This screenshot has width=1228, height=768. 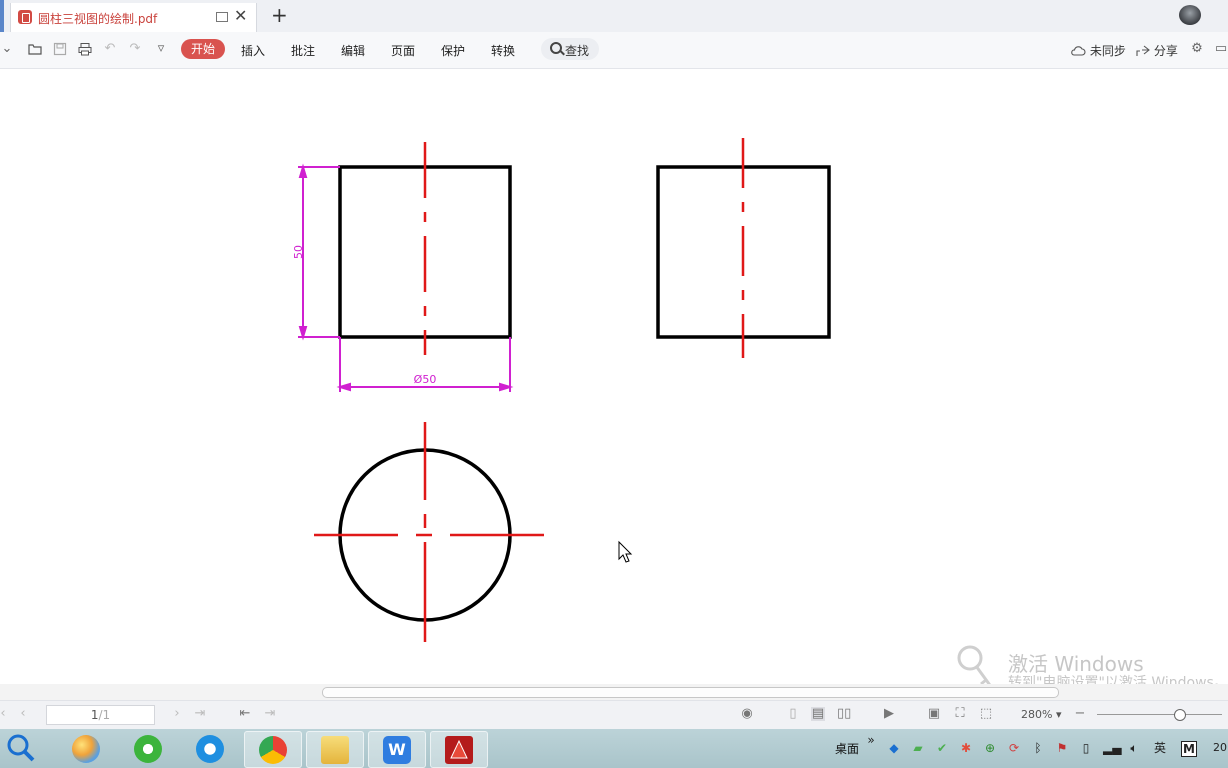 I want to click on save-icon, so click(x=60, y=49).